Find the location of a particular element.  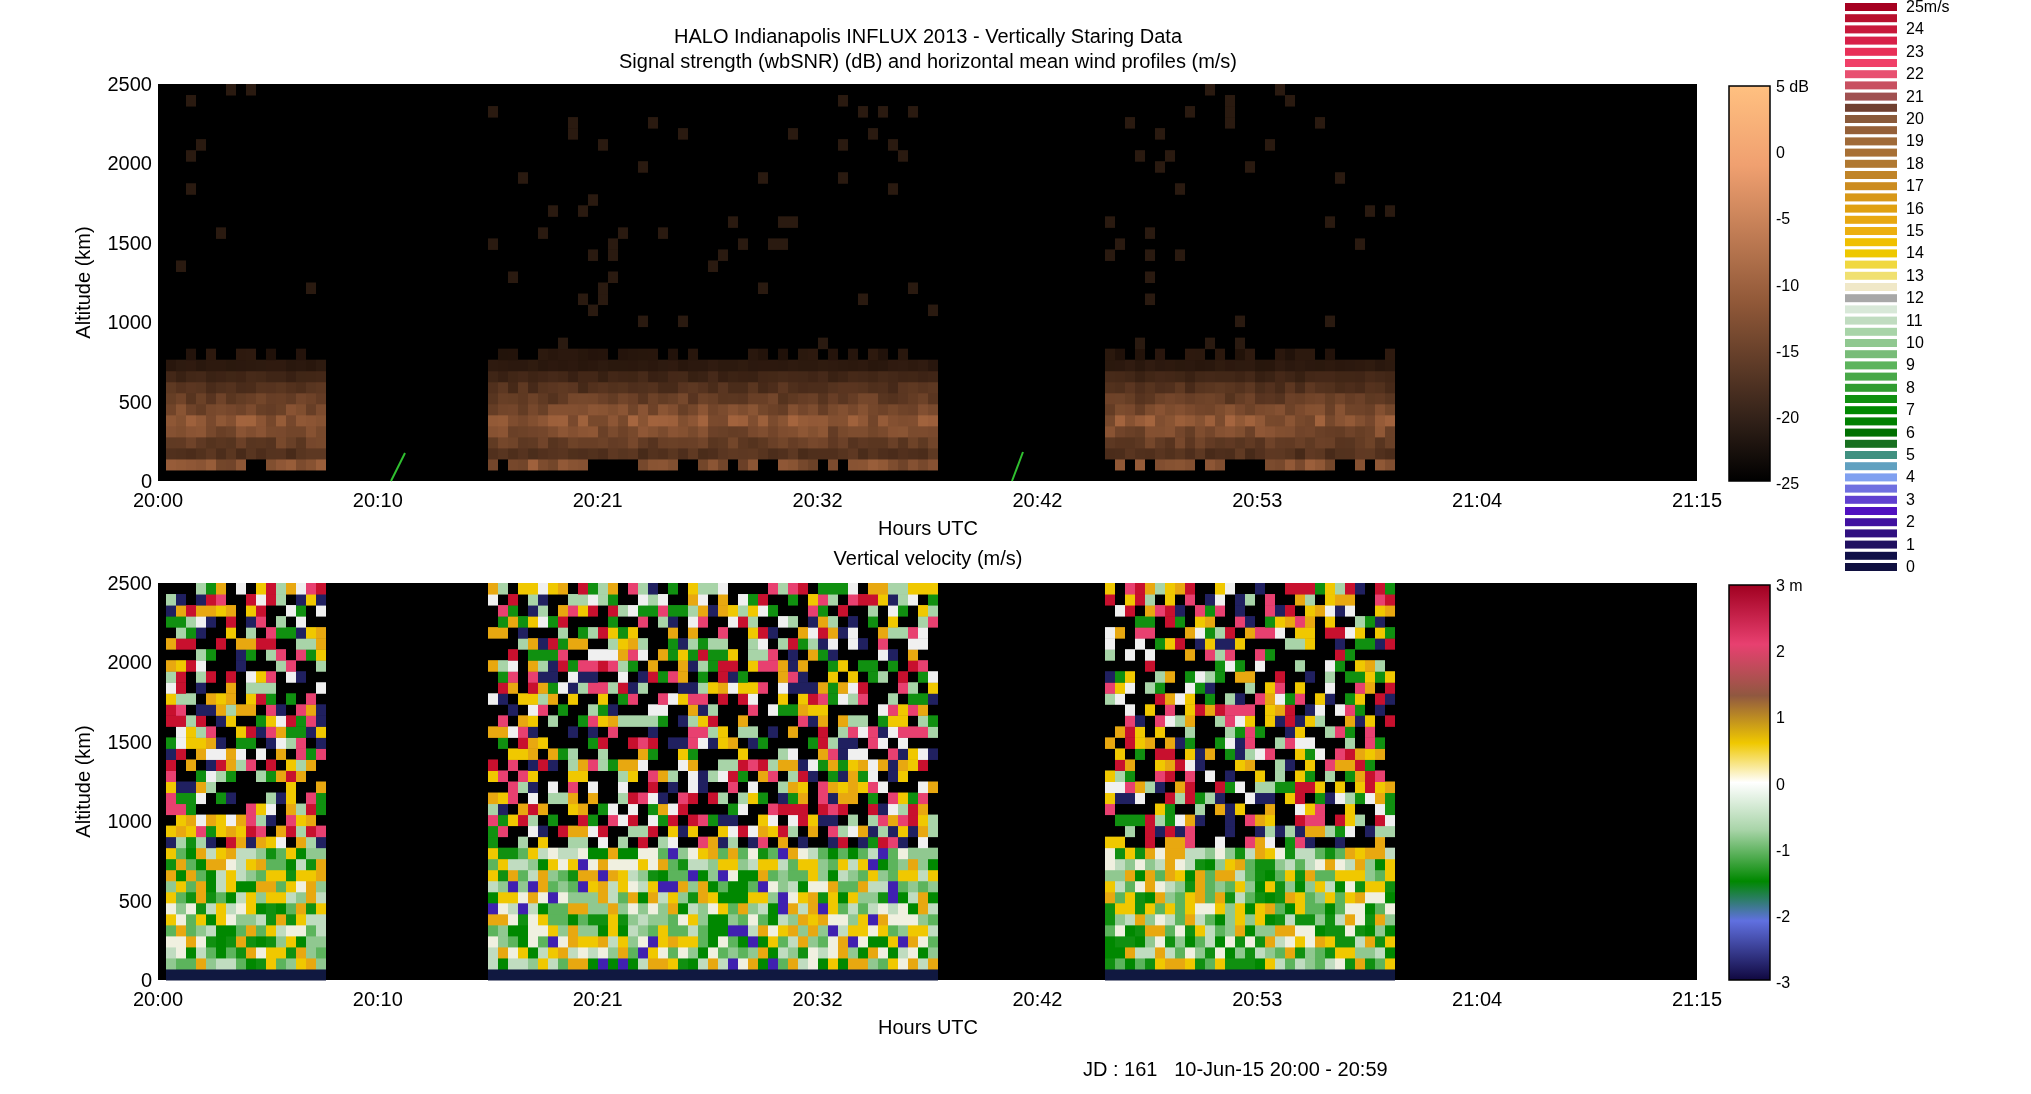

legend-label: 22 is located at coordinates (1915, 74).